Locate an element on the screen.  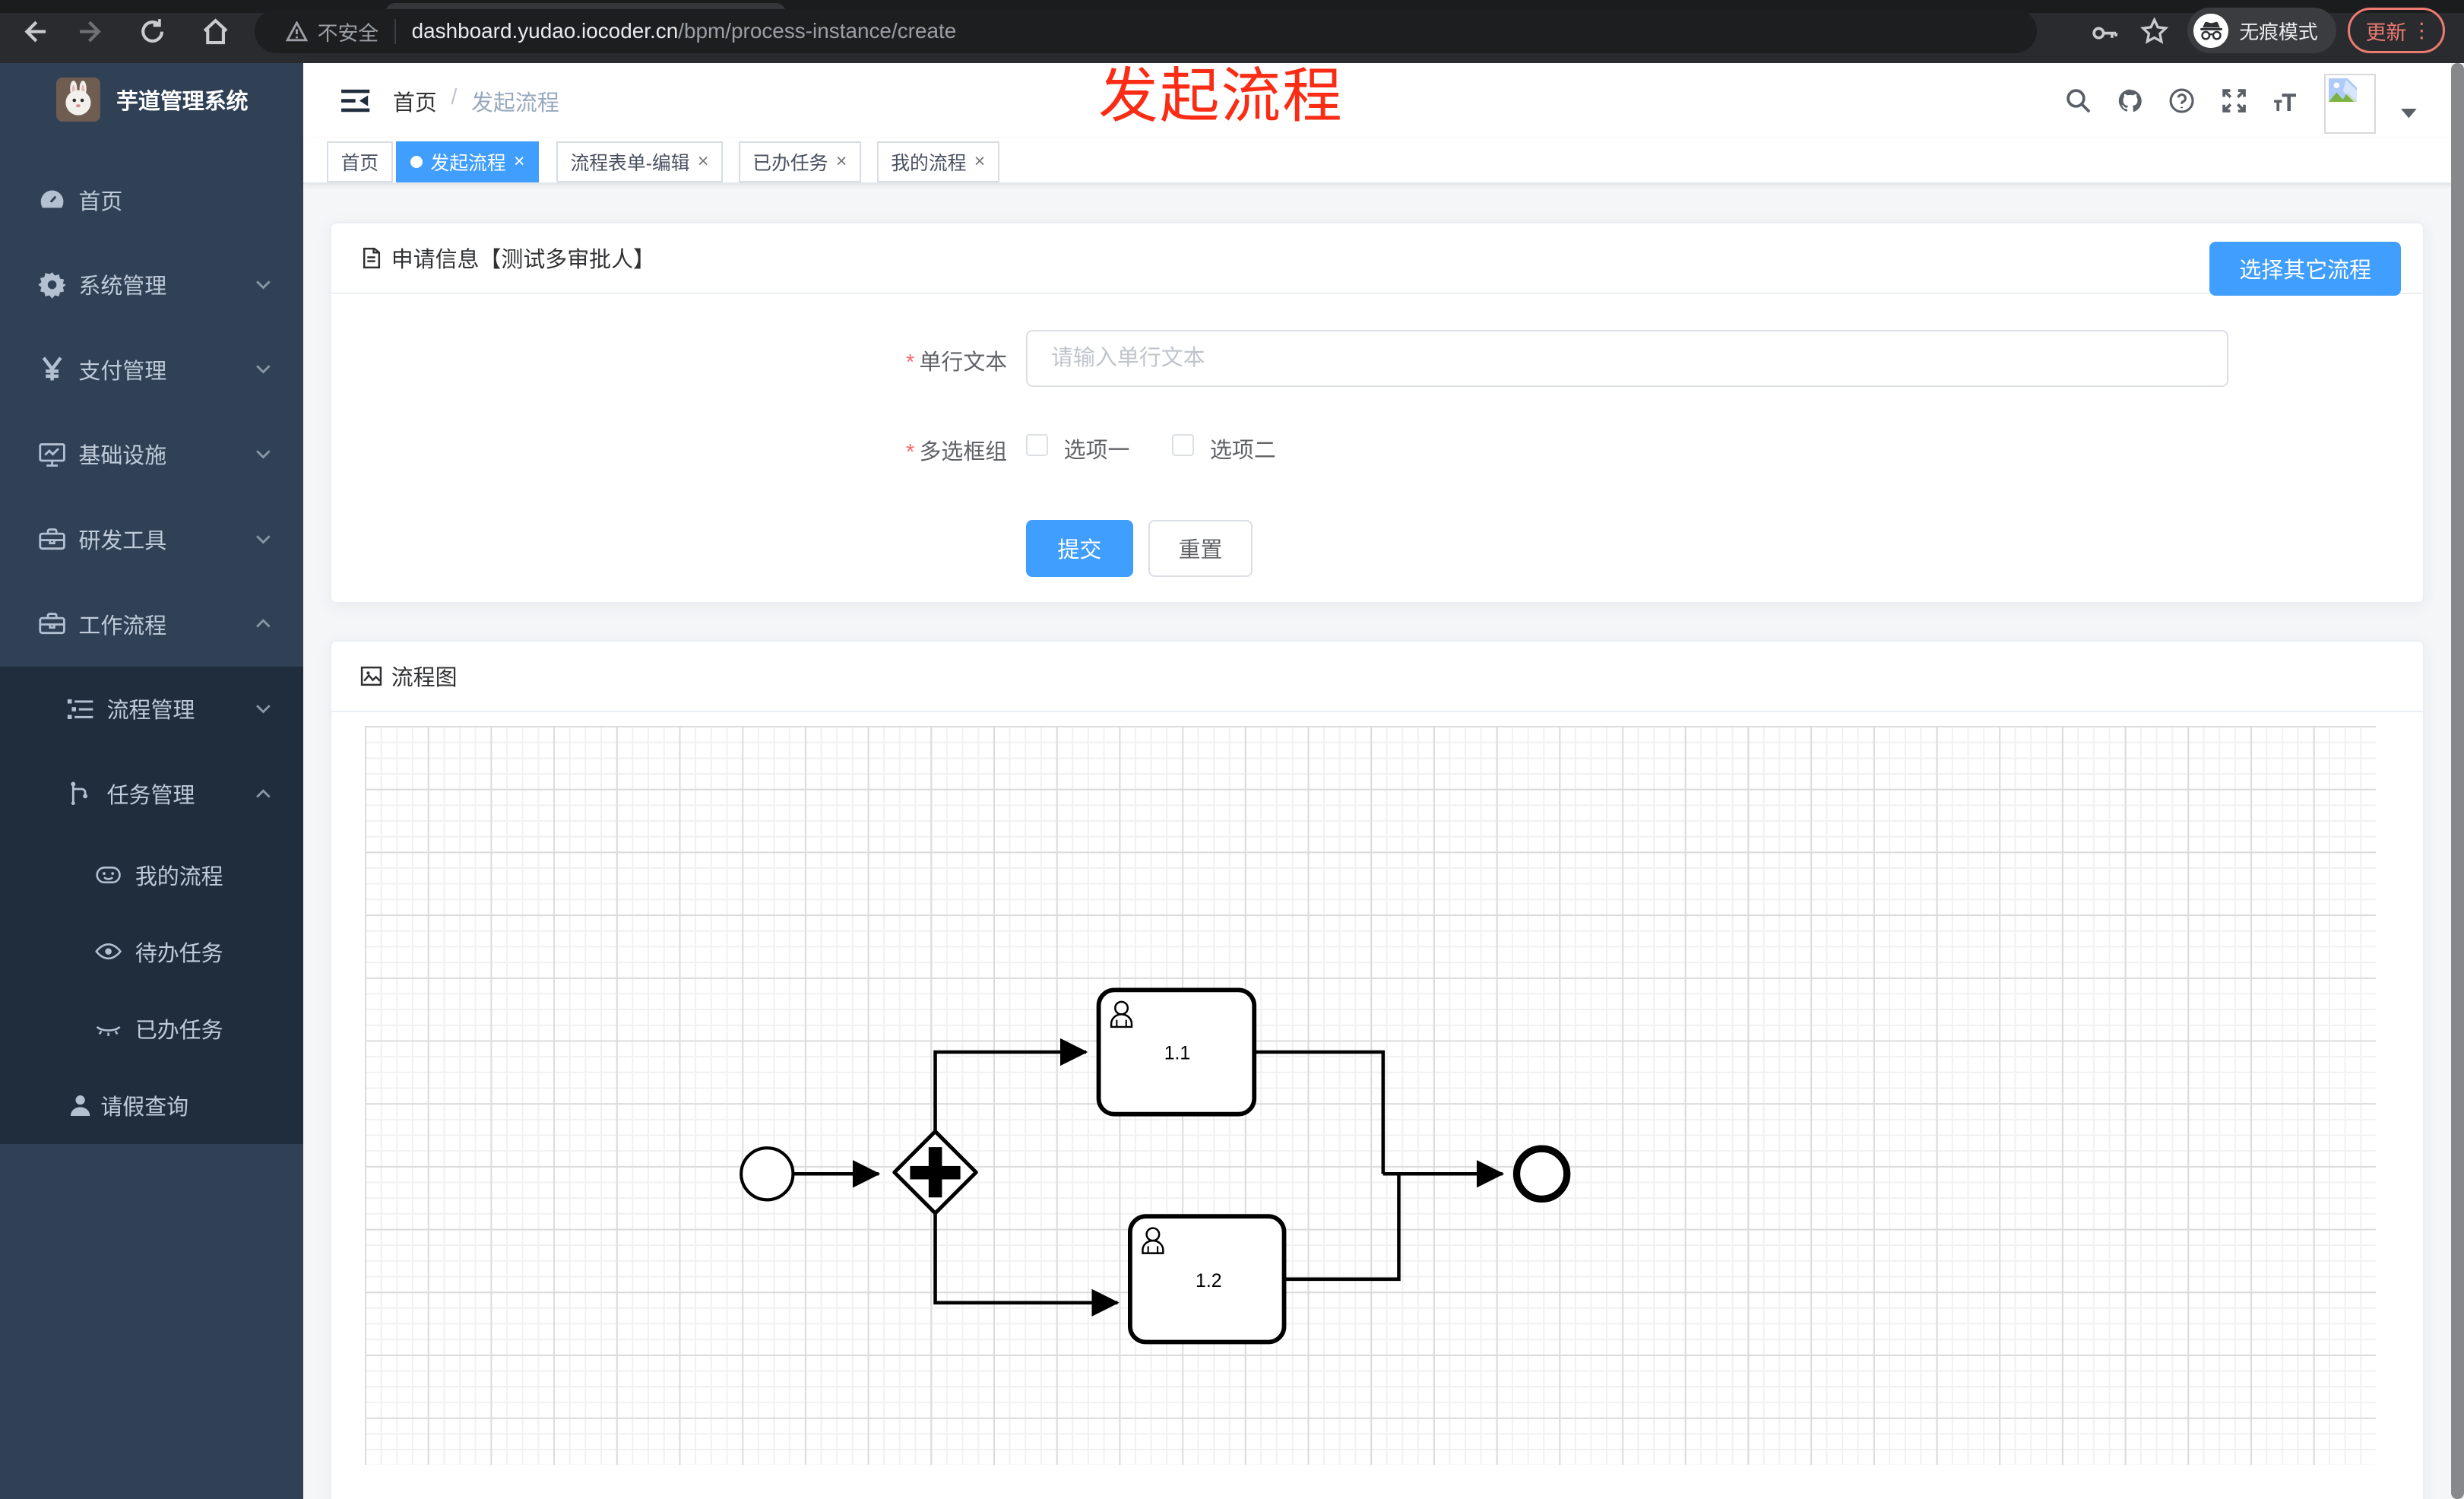
bpmn-user-task-2: 1.2 is located at coordinates (1207, 1280).